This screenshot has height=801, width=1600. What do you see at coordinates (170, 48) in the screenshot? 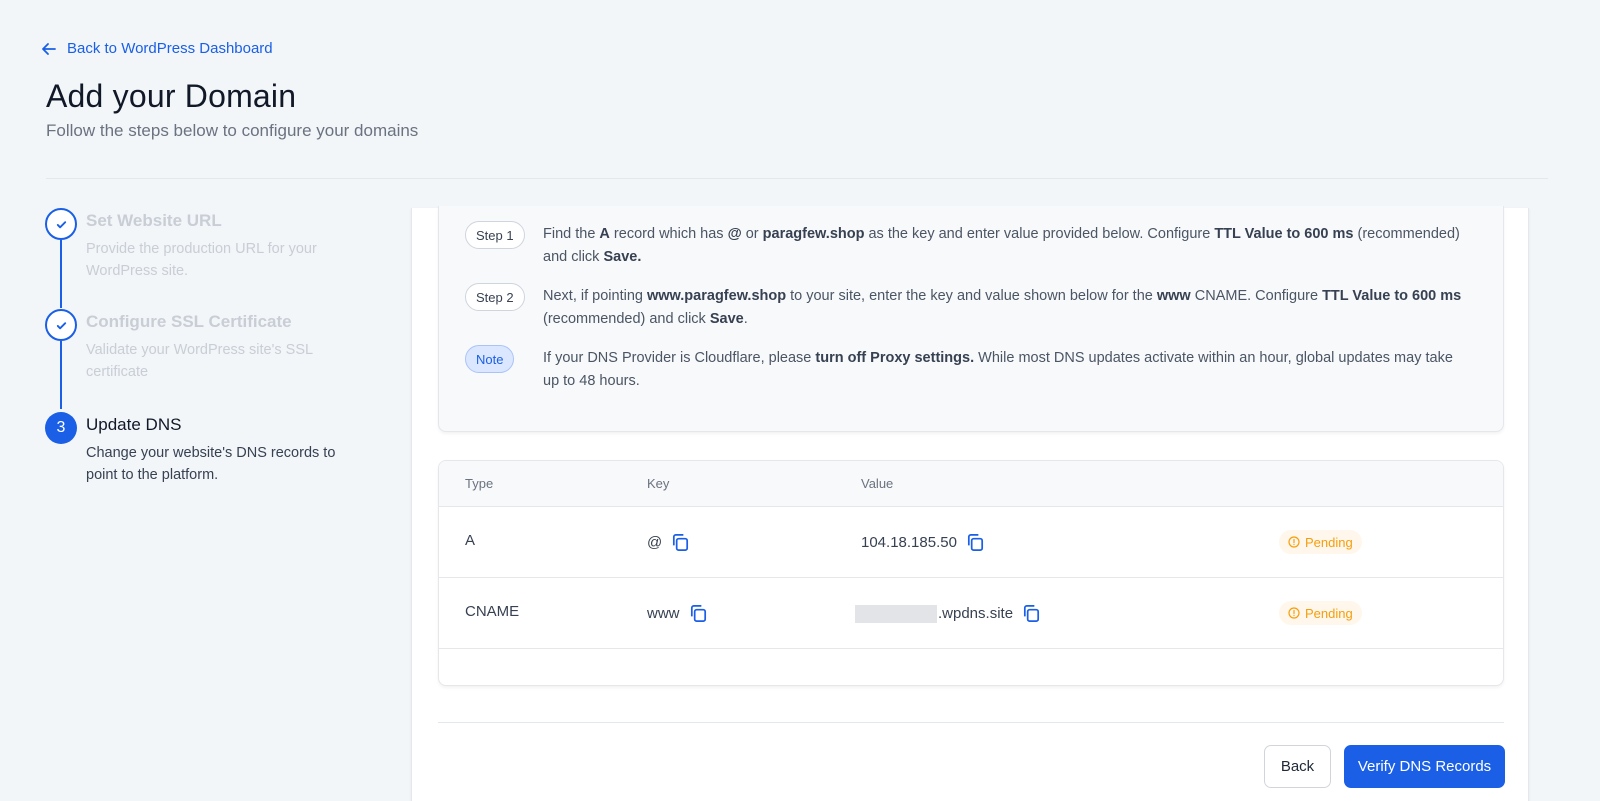
I see `back-link-label: Back to WordPress Dashboard` at bounding box center [170, 48].